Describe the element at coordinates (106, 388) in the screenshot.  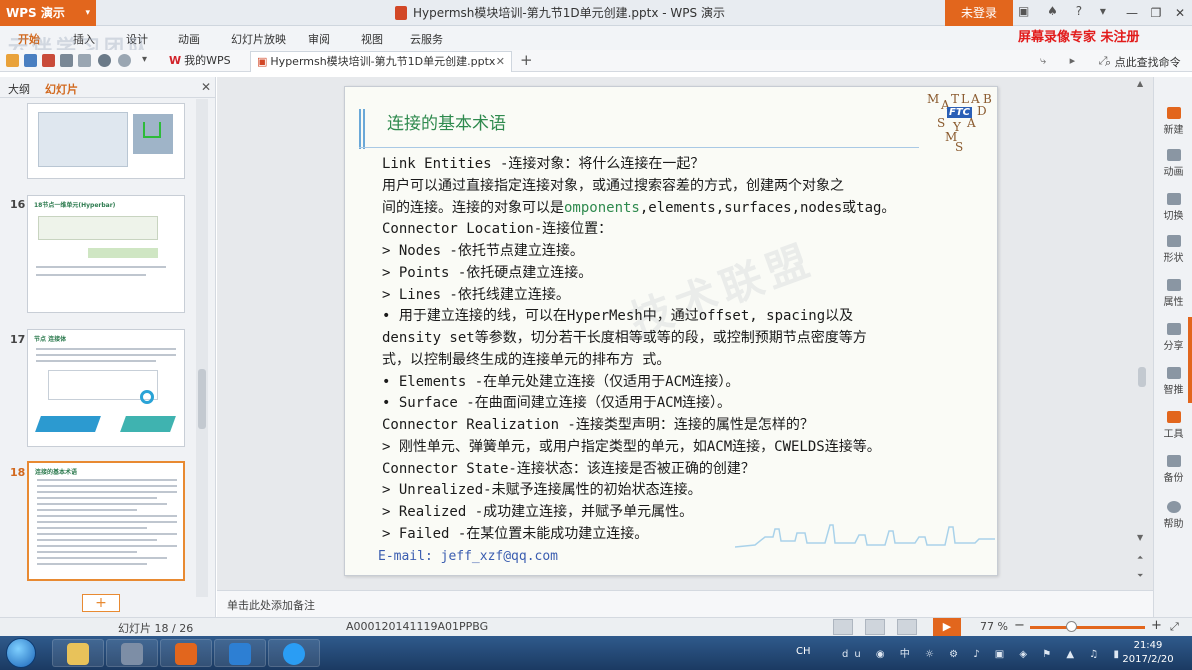
I see `slide-thumbnail-17: 节点 连接体` at that location.